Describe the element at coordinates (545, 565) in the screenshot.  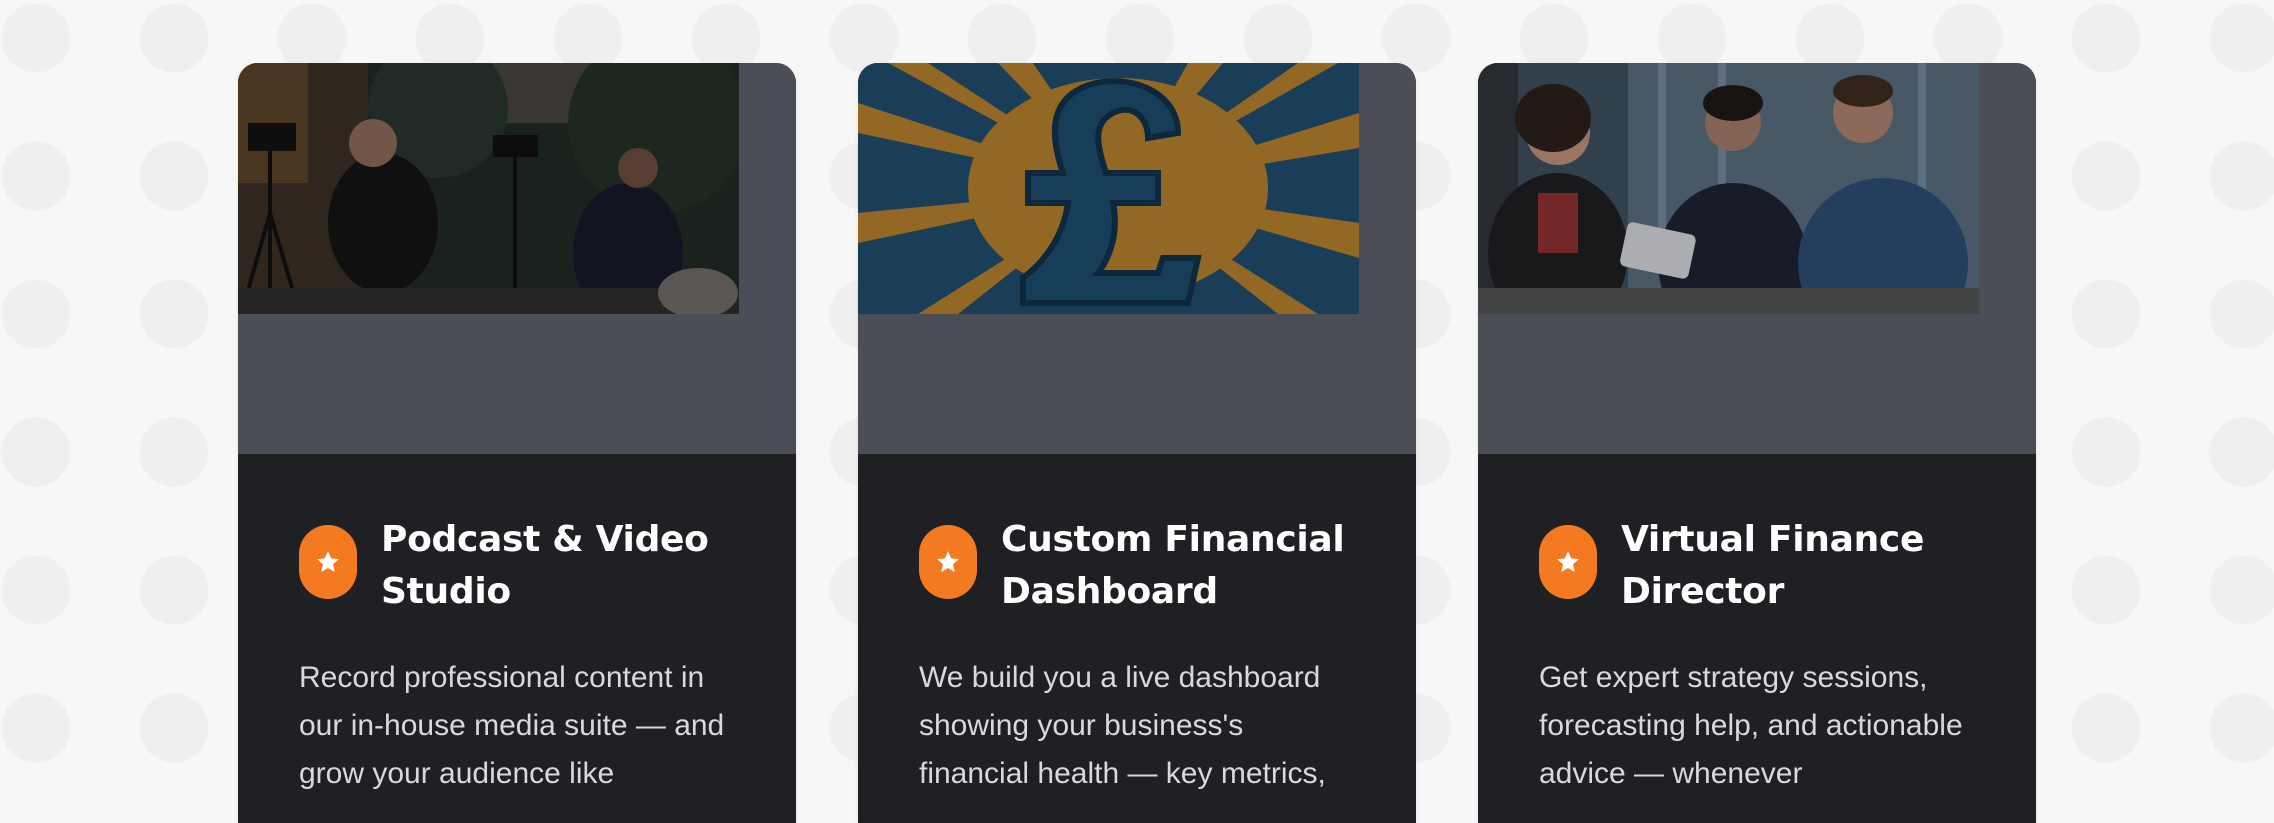
I see `card-title: Podcast & Video Studio` at that location.